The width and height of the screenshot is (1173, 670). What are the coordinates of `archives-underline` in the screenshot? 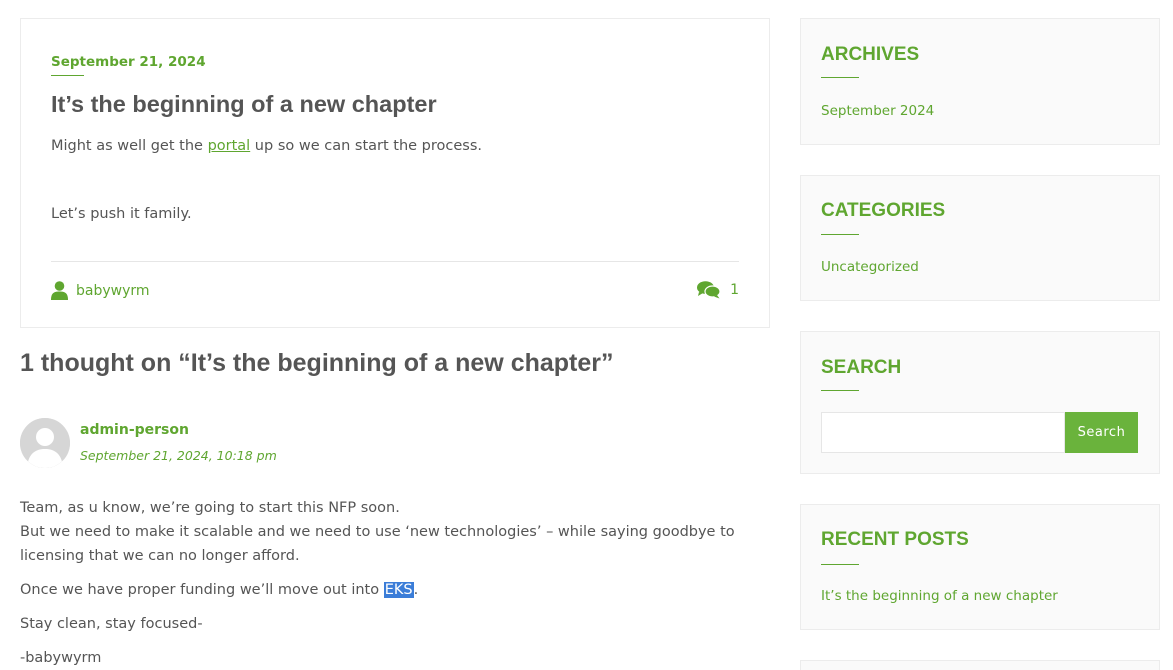 It's located at (840, 77).